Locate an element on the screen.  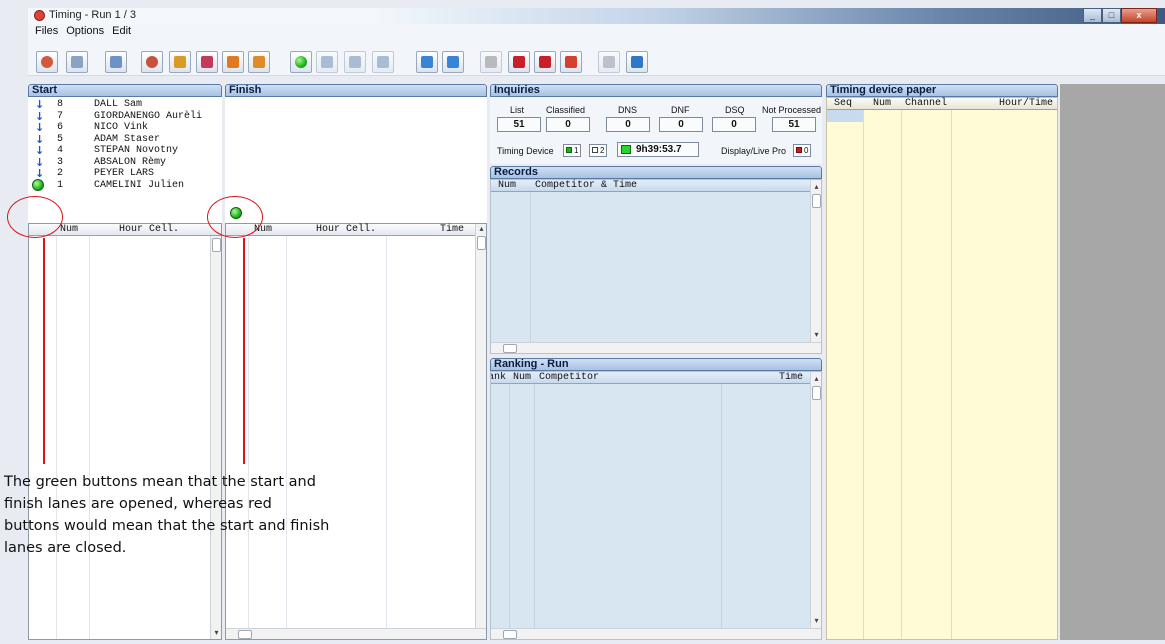
finish-callout-line is located at coordinates (244, 351).